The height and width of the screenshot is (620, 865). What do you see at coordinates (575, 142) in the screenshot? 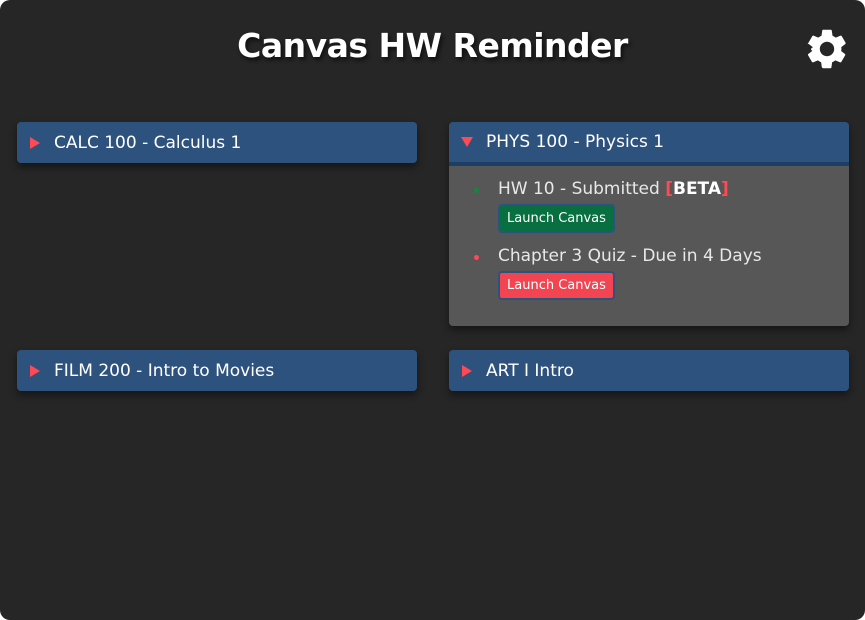
I see `course-name: PHYS 100 - Physics 1` at bounding box center [575, 142].